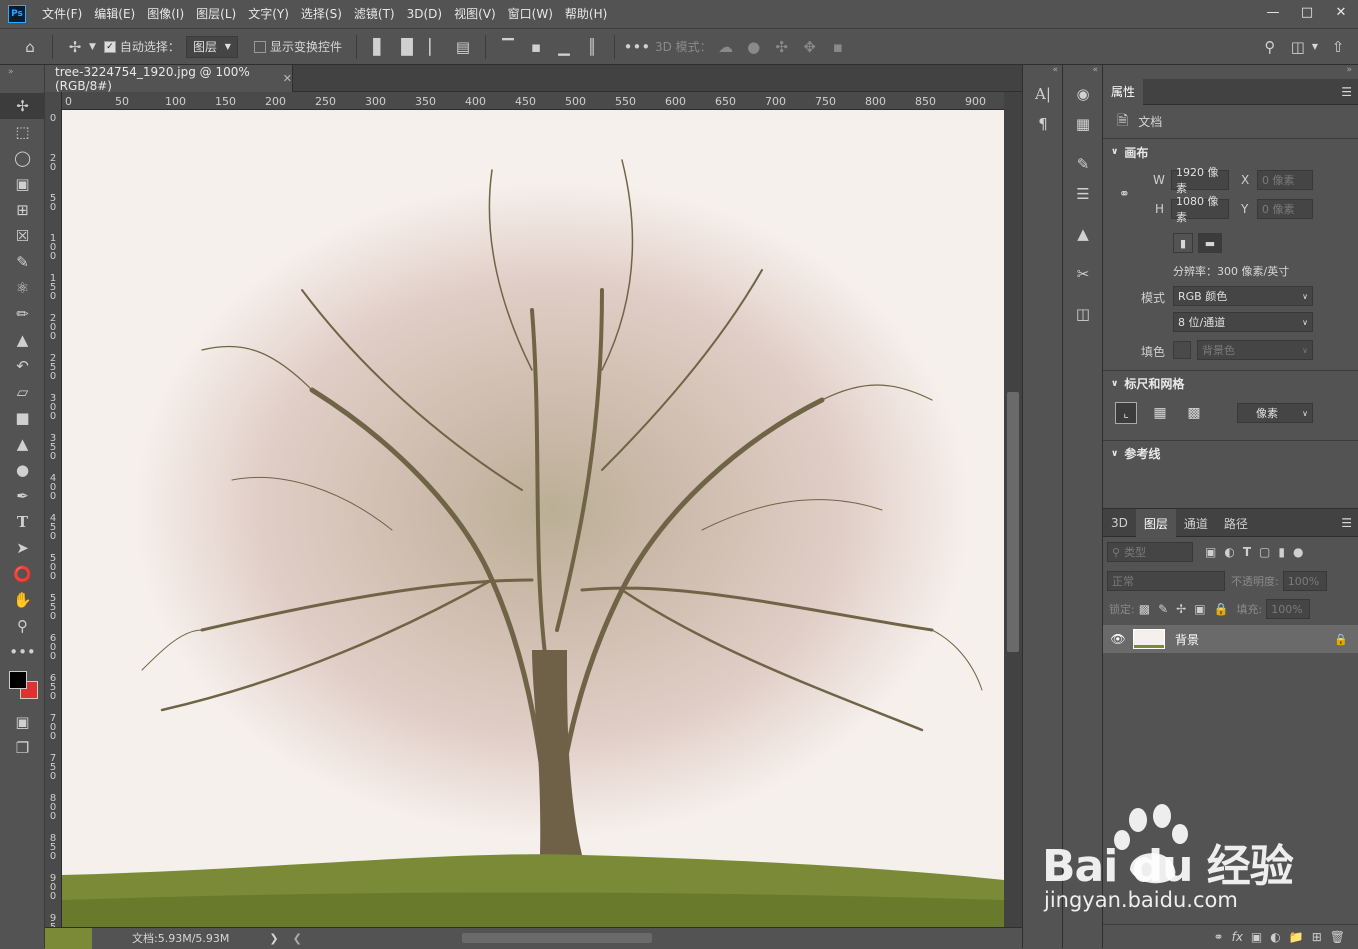 This screenshot has width=1358, height=949. I want to click on canvas-section-header: ∨ 画布, so click(1230, 152).